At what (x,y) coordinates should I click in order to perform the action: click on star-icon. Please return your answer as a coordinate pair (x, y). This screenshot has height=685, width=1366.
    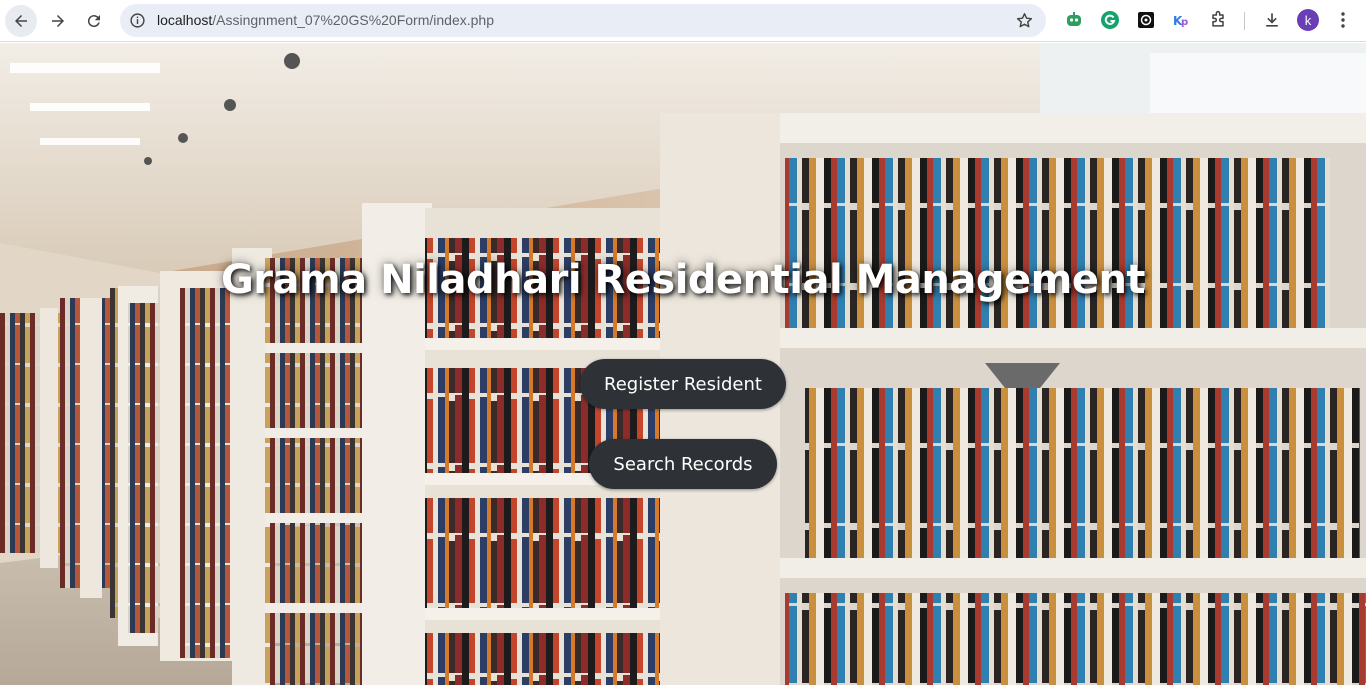
    Looking at the image, I should click on (1024, 20).